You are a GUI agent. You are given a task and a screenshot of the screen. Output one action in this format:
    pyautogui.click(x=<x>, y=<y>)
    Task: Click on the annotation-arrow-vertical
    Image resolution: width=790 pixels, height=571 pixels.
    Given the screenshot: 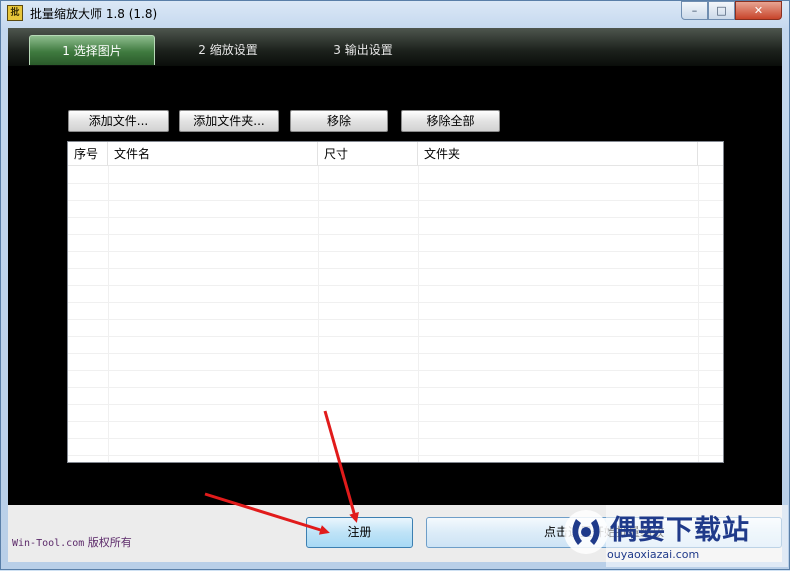 What is the action you would take?
    pyautogui.click(x=341, y=466)
    